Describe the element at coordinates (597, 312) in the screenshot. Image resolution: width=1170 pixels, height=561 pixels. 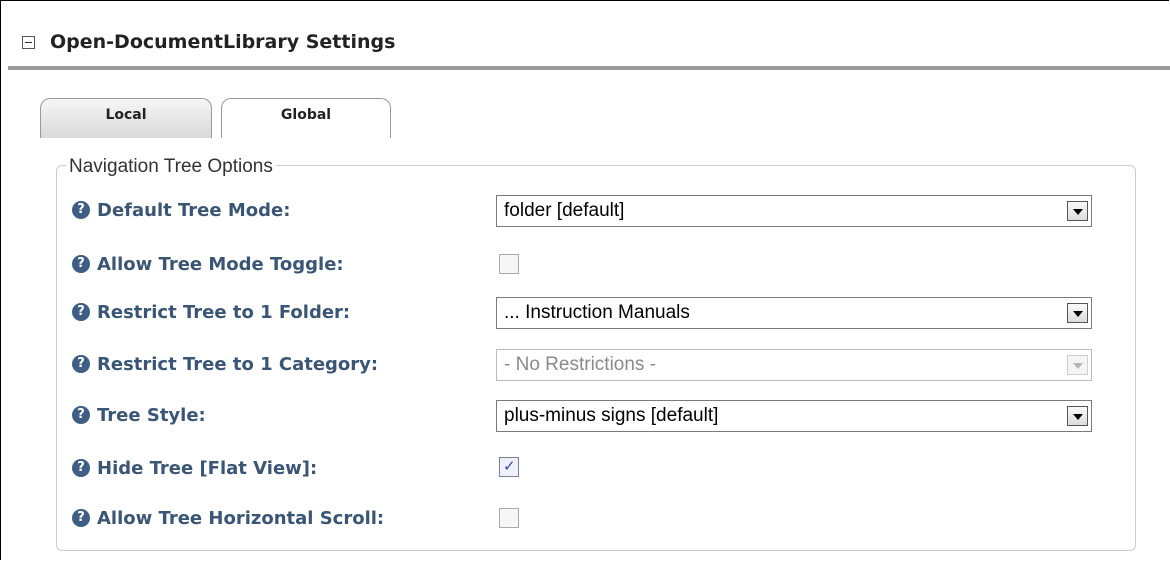
I see `restrict-tree-folder-value: ... Instruction Manuals` at that location.